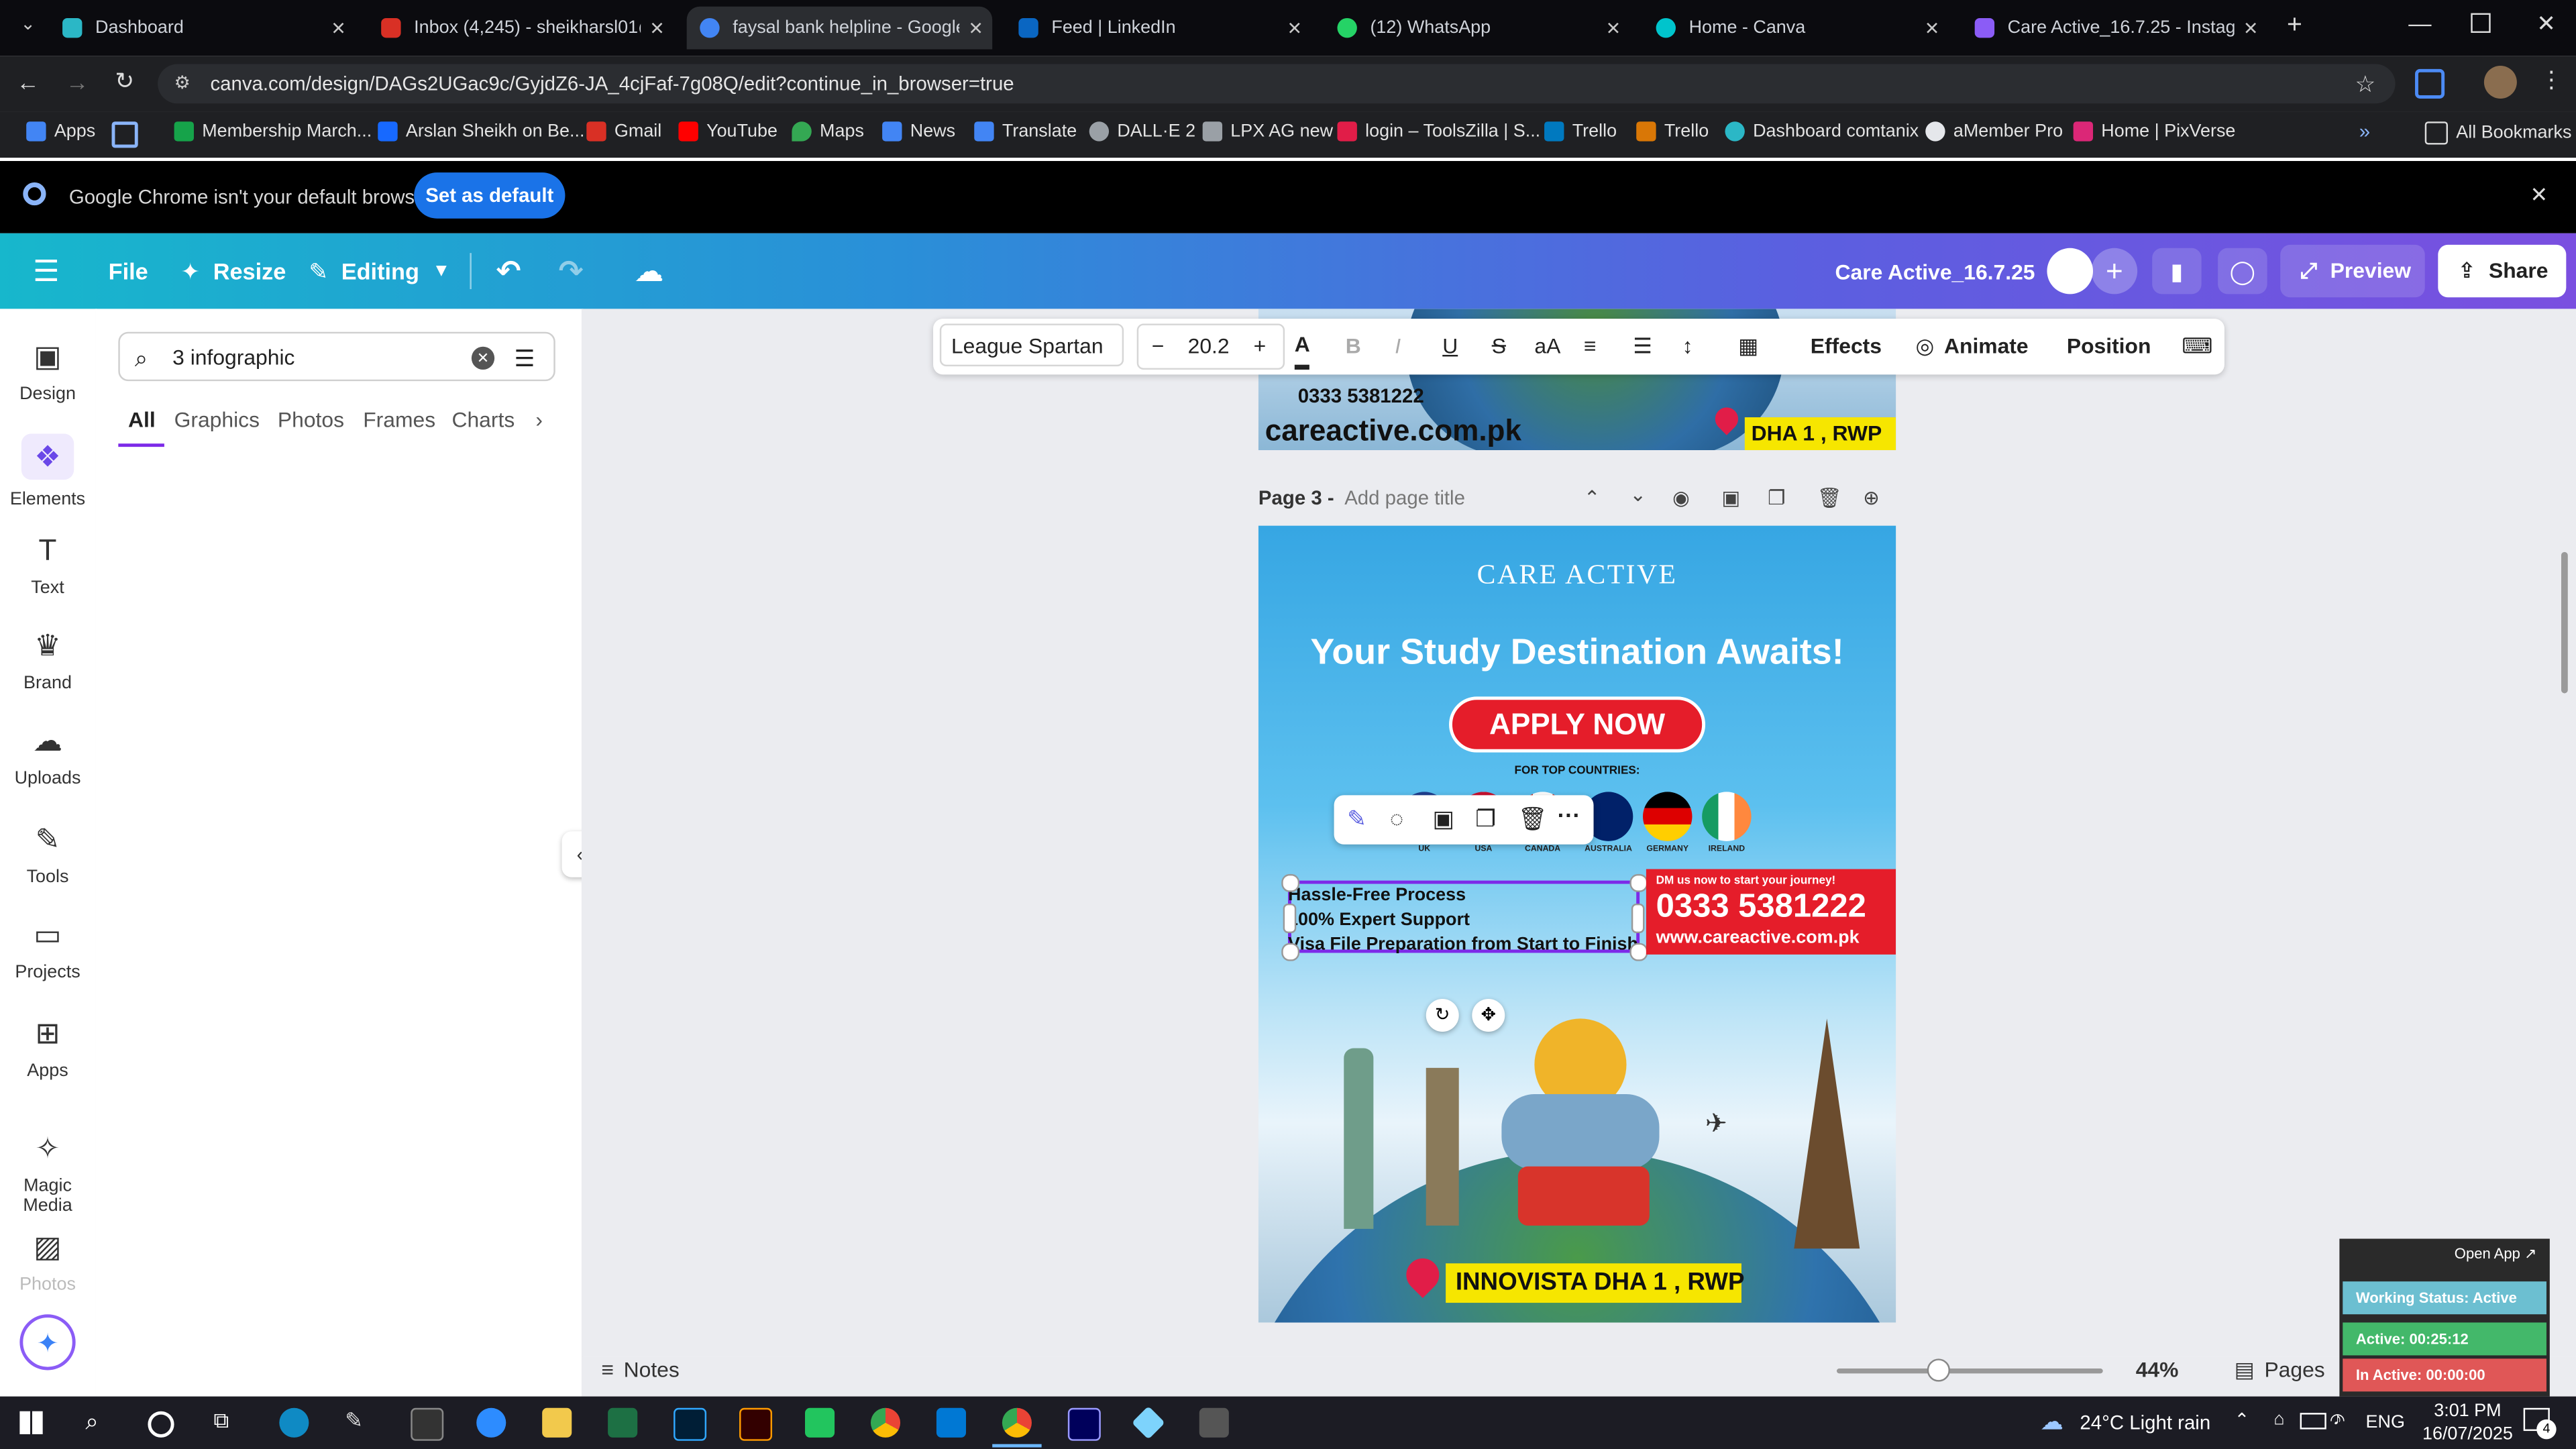  What do you see at coordinates (1404, 497) in the screenshot?
I see `page-title-input: Add page title` at bounding box center [1404, 497].